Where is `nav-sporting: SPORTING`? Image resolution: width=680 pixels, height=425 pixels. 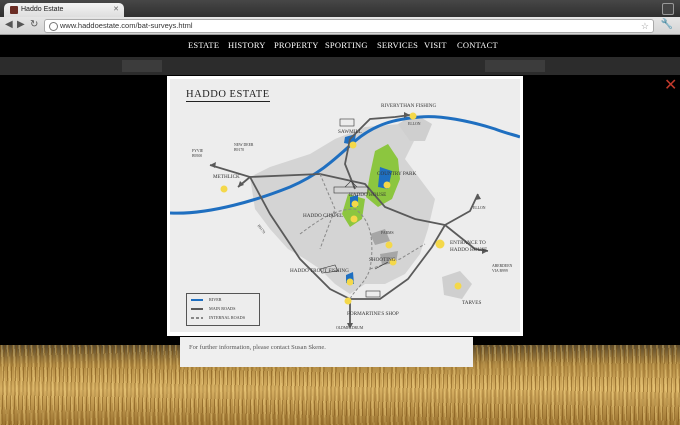 nav-sporting: SPORTING is located at coordinates (346, 45).